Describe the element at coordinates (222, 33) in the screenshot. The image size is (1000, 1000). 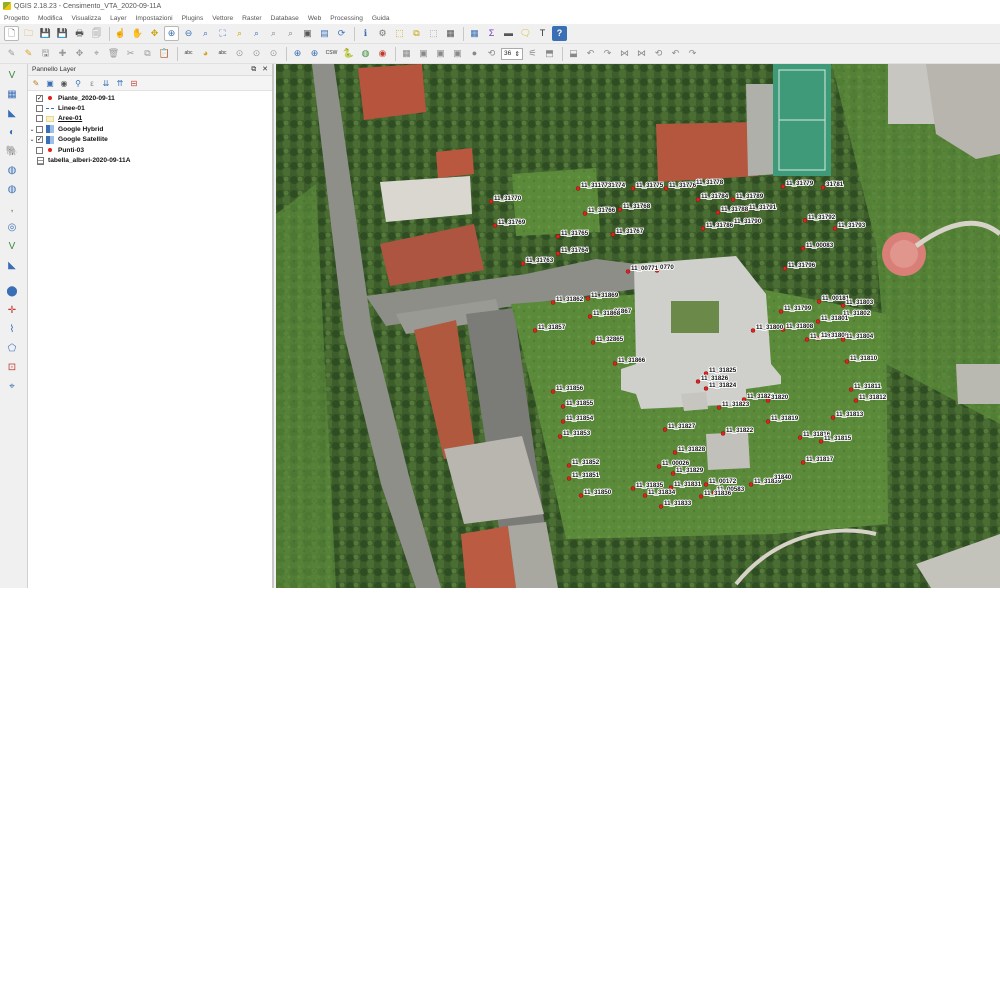
I see `zoom-full-icon: ⛶` at that location.